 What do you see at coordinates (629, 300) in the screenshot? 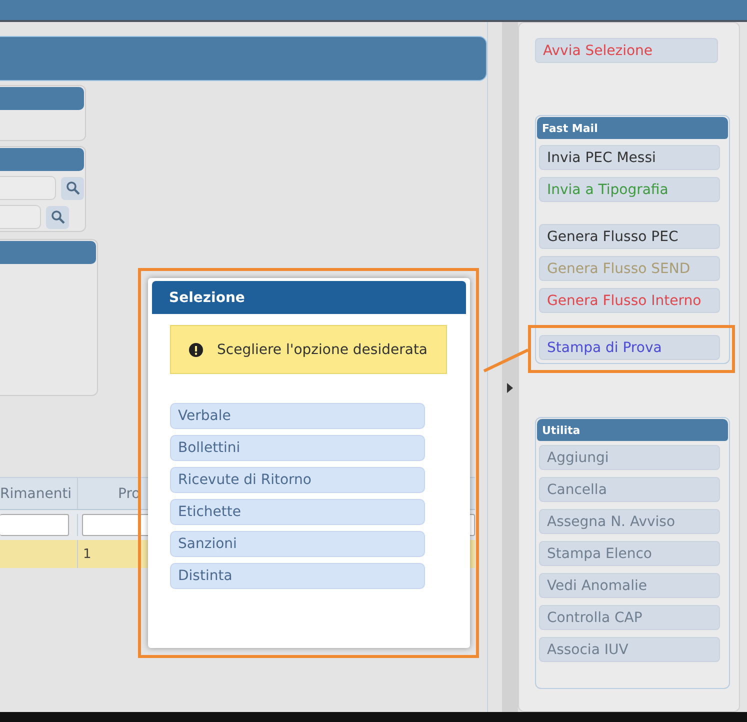
I see `action-button: Genera Flusso Interno` at bounding box center [629, 300].